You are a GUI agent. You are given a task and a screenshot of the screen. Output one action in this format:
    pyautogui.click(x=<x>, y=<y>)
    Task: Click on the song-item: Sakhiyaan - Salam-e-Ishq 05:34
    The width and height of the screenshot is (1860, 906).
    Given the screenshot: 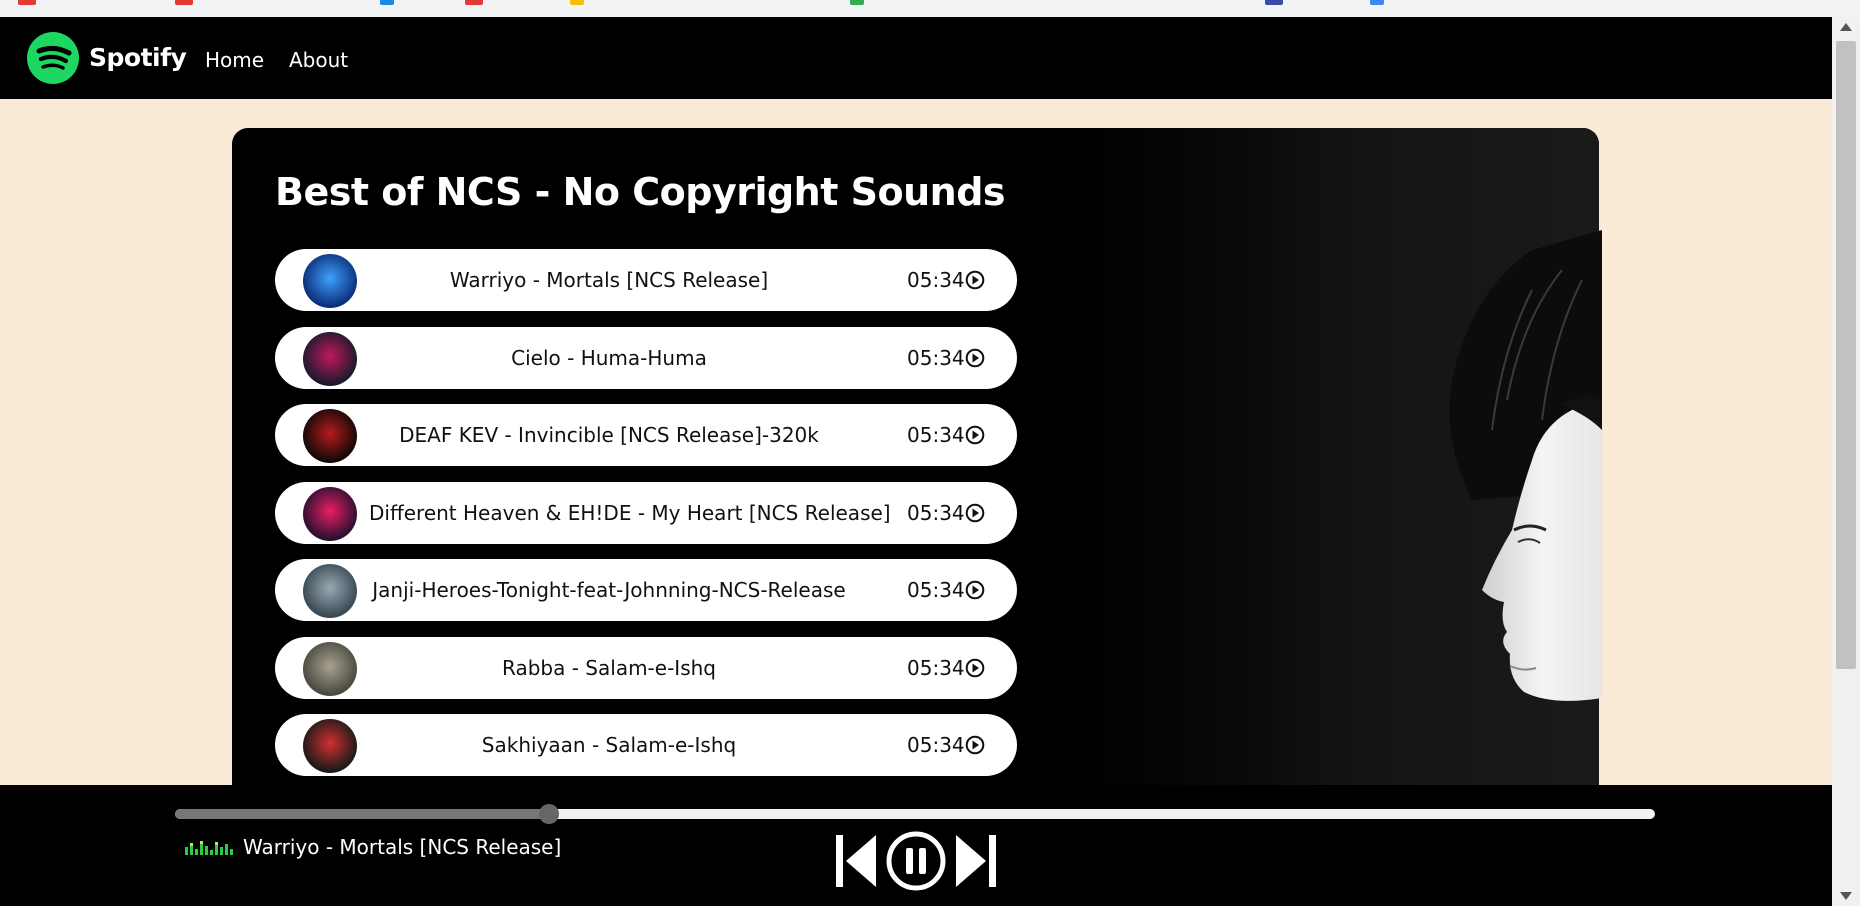 What is the action you would take?
    pyautogui.click(x=646, y=745)
    